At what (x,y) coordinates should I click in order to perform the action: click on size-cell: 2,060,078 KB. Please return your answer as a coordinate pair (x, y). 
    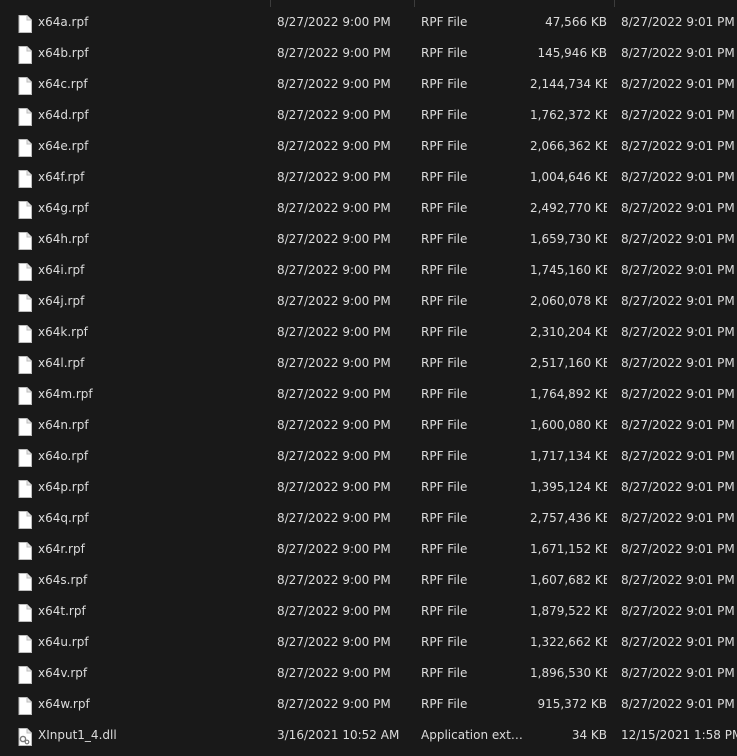
    Looking at the image, I should click on (568, 301).